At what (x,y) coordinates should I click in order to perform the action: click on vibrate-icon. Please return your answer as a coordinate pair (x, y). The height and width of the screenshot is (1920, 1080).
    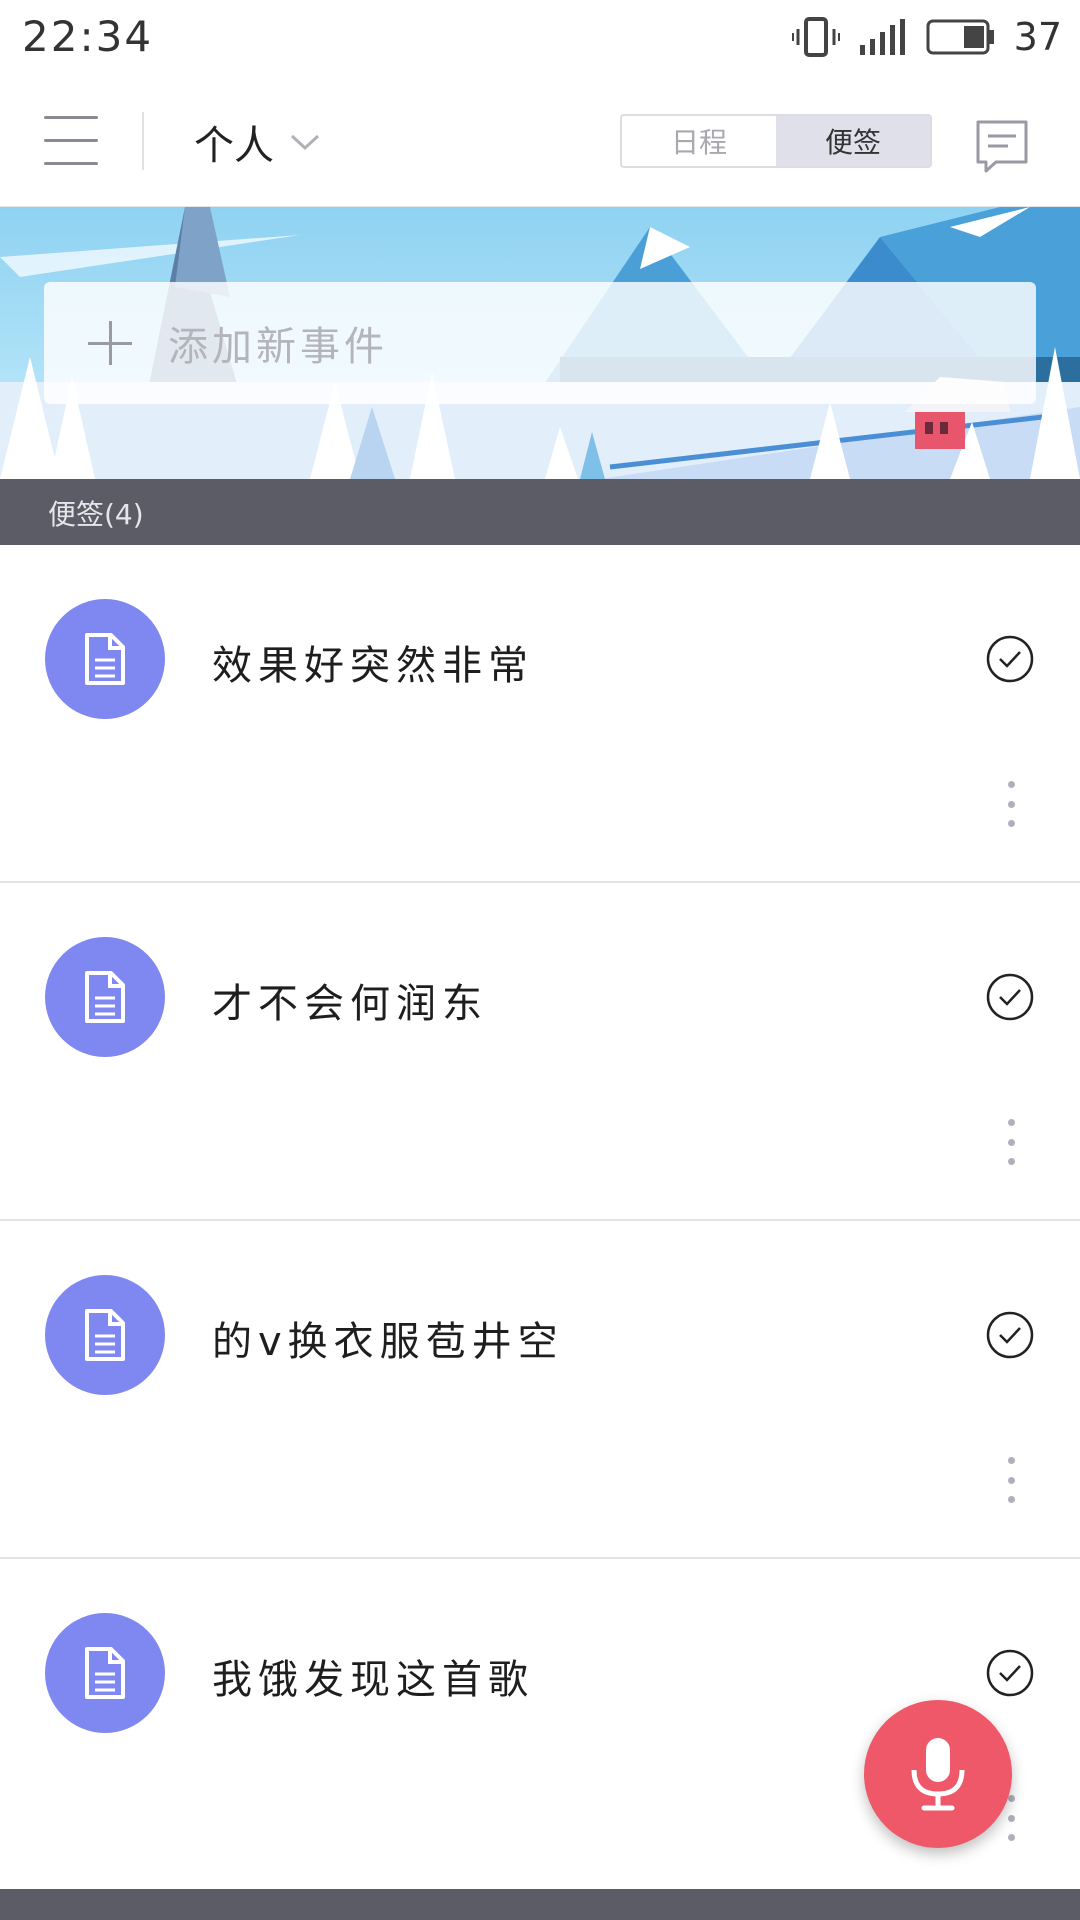
    Looking at the image, I should click on (815, 37).